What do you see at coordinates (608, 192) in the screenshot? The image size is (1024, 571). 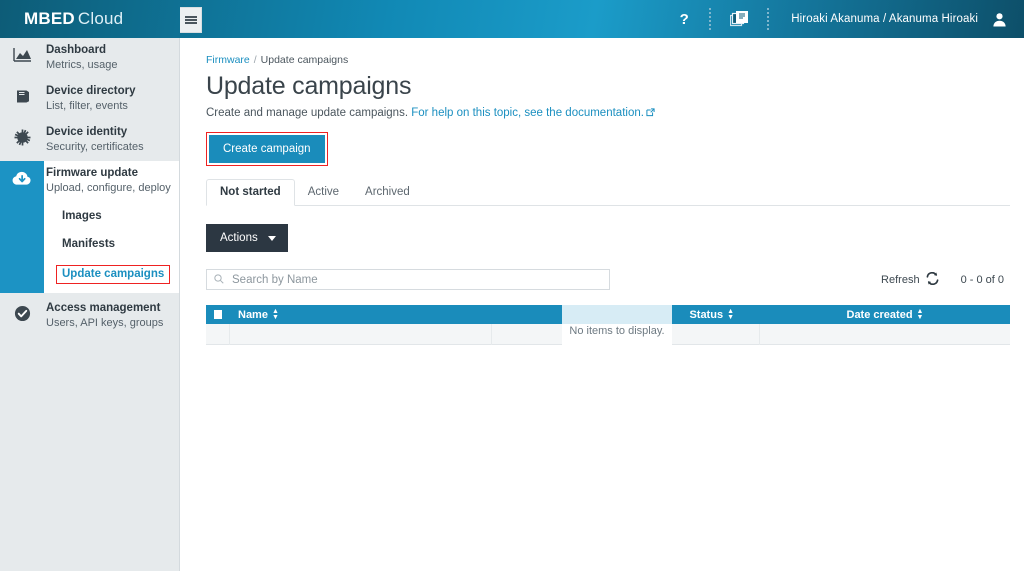 I see `campaign-status-tabs: Not started Active Archived` at bounding box center [608, 192].